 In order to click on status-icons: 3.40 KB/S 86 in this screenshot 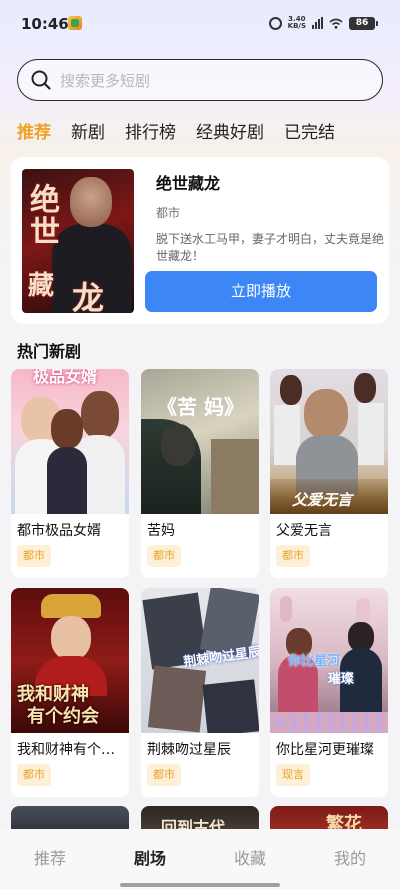, I will do `click(323, 23)`.